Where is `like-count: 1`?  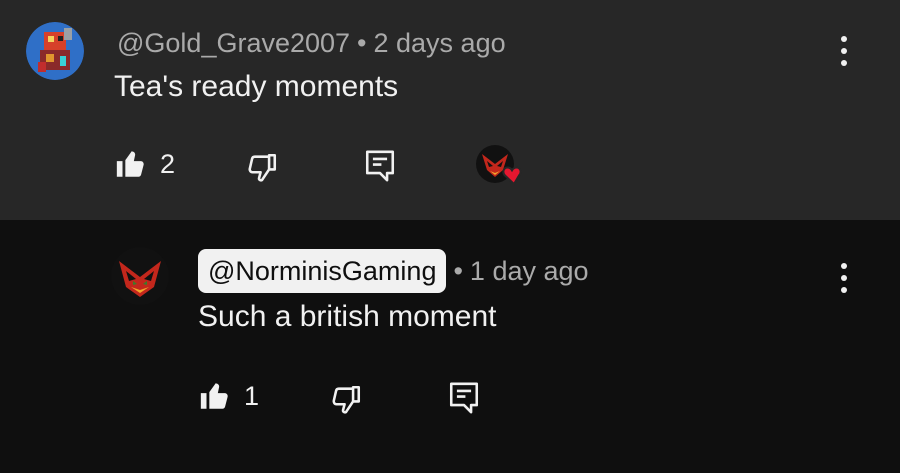 like-count: 1 is located at coordinates (252, 395).